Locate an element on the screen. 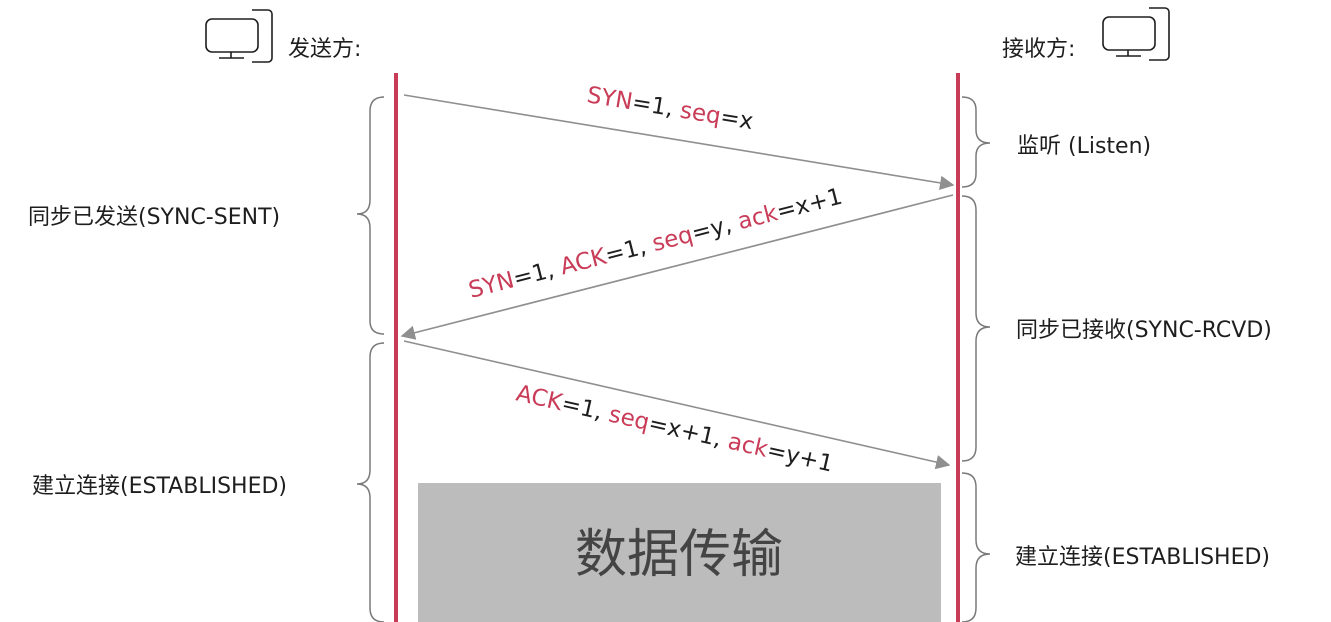 The width and height of the screenshot is (1331, 622). message-field-value: =y, is located at coordinates (715, 228).